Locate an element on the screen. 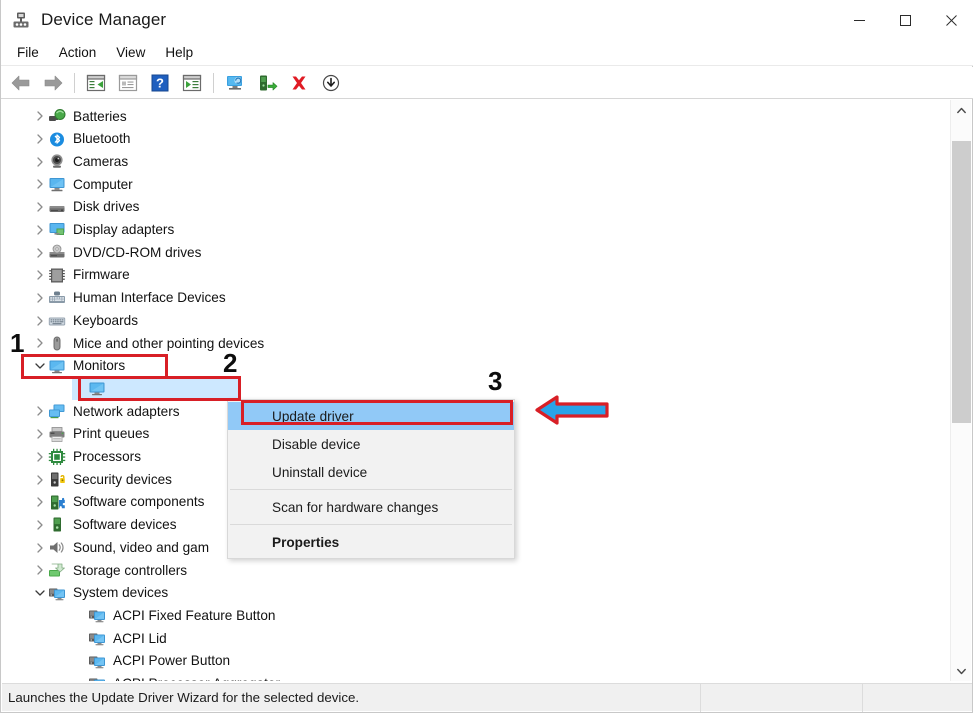 The height and width of the screenshot is (713, 973). tree-item-label: Keyboards is located at coordinates (105, 320).